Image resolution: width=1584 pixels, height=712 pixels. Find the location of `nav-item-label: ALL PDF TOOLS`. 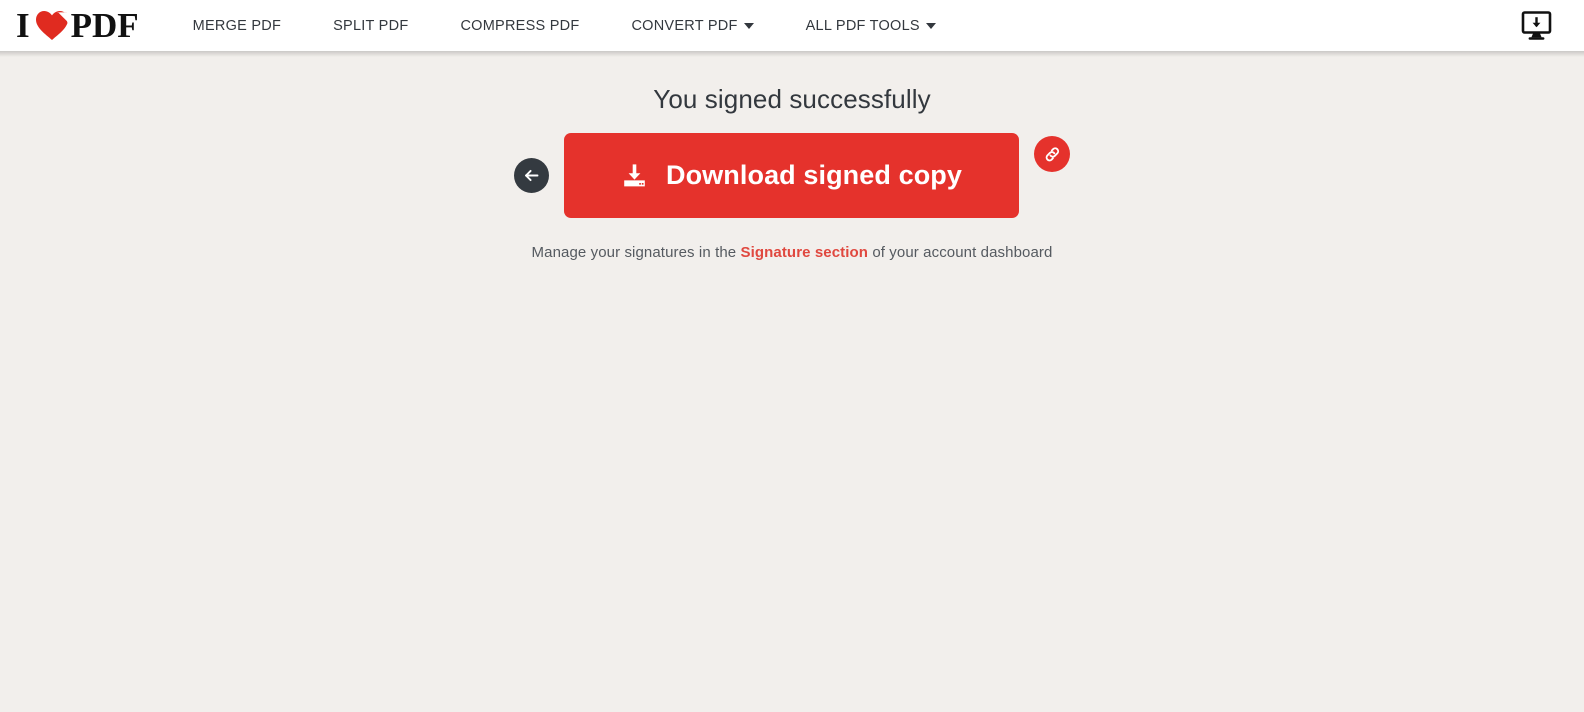

nav-item-label: ALL PDF TOOLS is located at coordinates (862, 25).